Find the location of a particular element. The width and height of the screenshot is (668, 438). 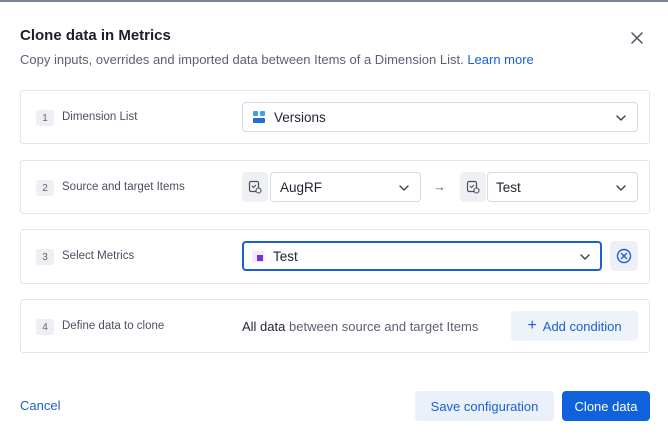

close-icon is located at coordinates (637, 38).